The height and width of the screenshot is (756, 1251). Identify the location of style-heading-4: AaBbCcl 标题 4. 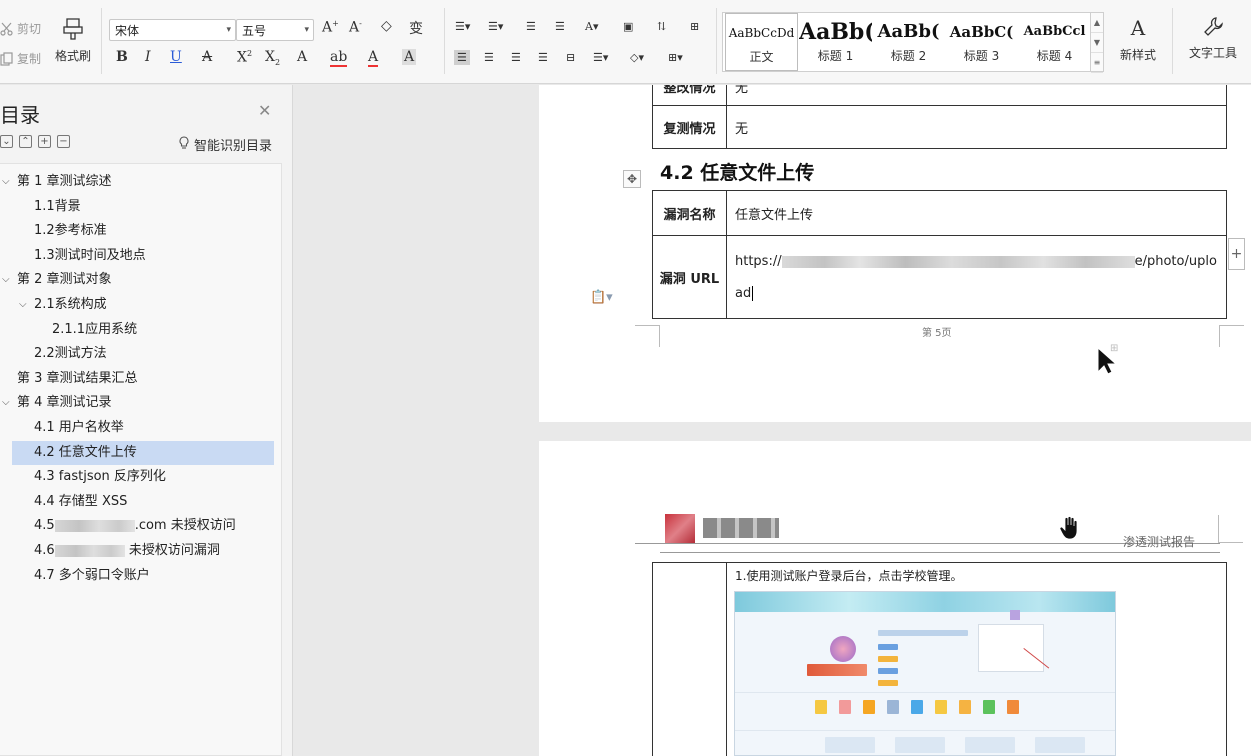
(1054, 42).